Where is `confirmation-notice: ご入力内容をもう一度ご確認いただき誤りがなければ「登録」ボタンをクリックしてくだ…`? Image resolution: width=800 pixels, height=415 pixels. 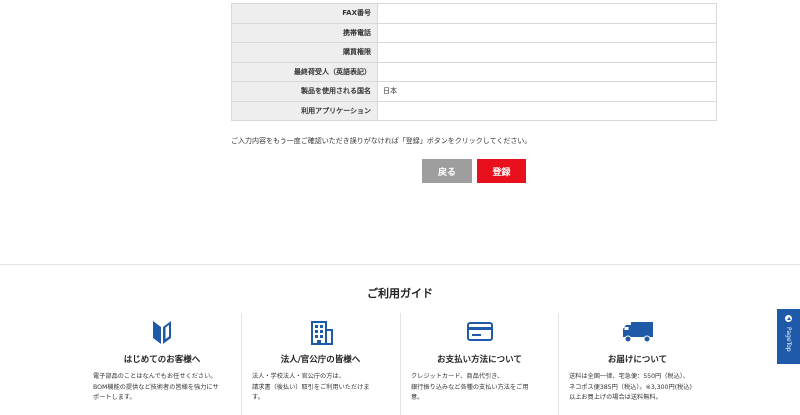
confirmation-notice: ご入力内容をもう一度ご確認いただき誤りがなければ「登録」ボタンをクリックしてくだ… is located at coordinates (381, 141).